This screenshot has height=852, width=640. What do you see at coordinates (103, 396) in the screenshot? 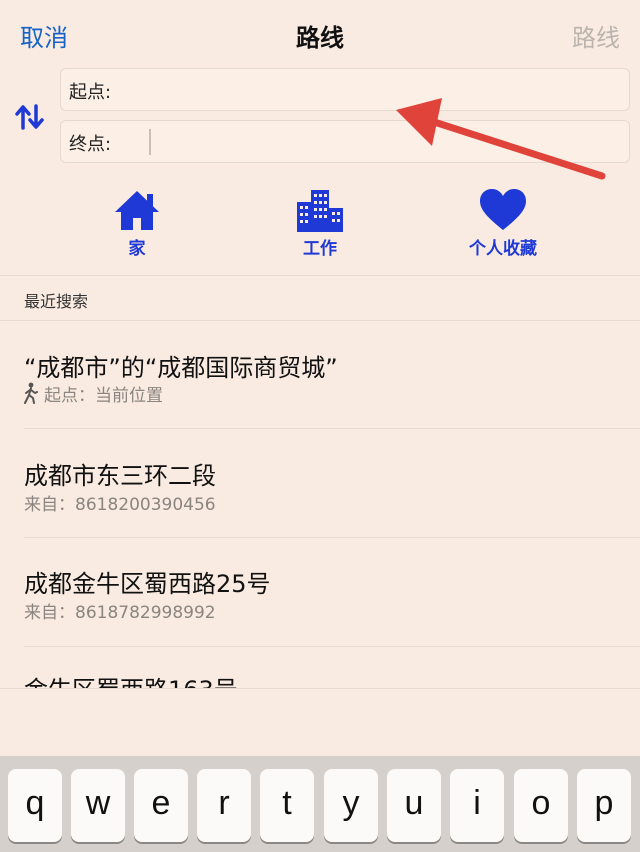
I see `list-item-subtitle-text: 起点：当前位置` at bounding box center [103, 396].